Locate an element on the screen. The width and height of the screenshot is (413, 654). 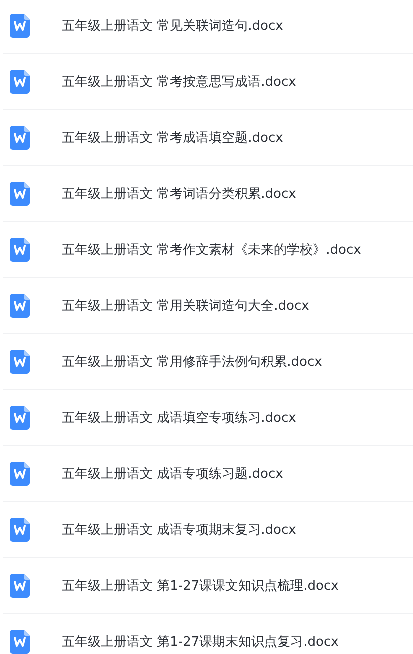
file-name: 五年级上册语文 常用修辞手法例句积累.docx is located at coordinates (192, 361).